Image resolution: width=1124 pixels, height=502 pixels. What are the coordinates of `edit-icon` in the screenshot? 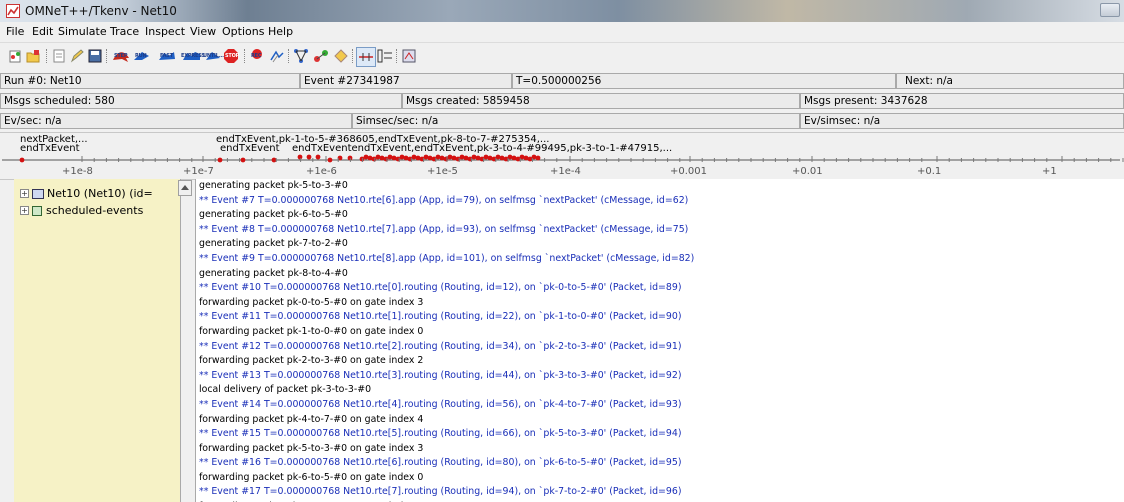 It's located at (77, 56).